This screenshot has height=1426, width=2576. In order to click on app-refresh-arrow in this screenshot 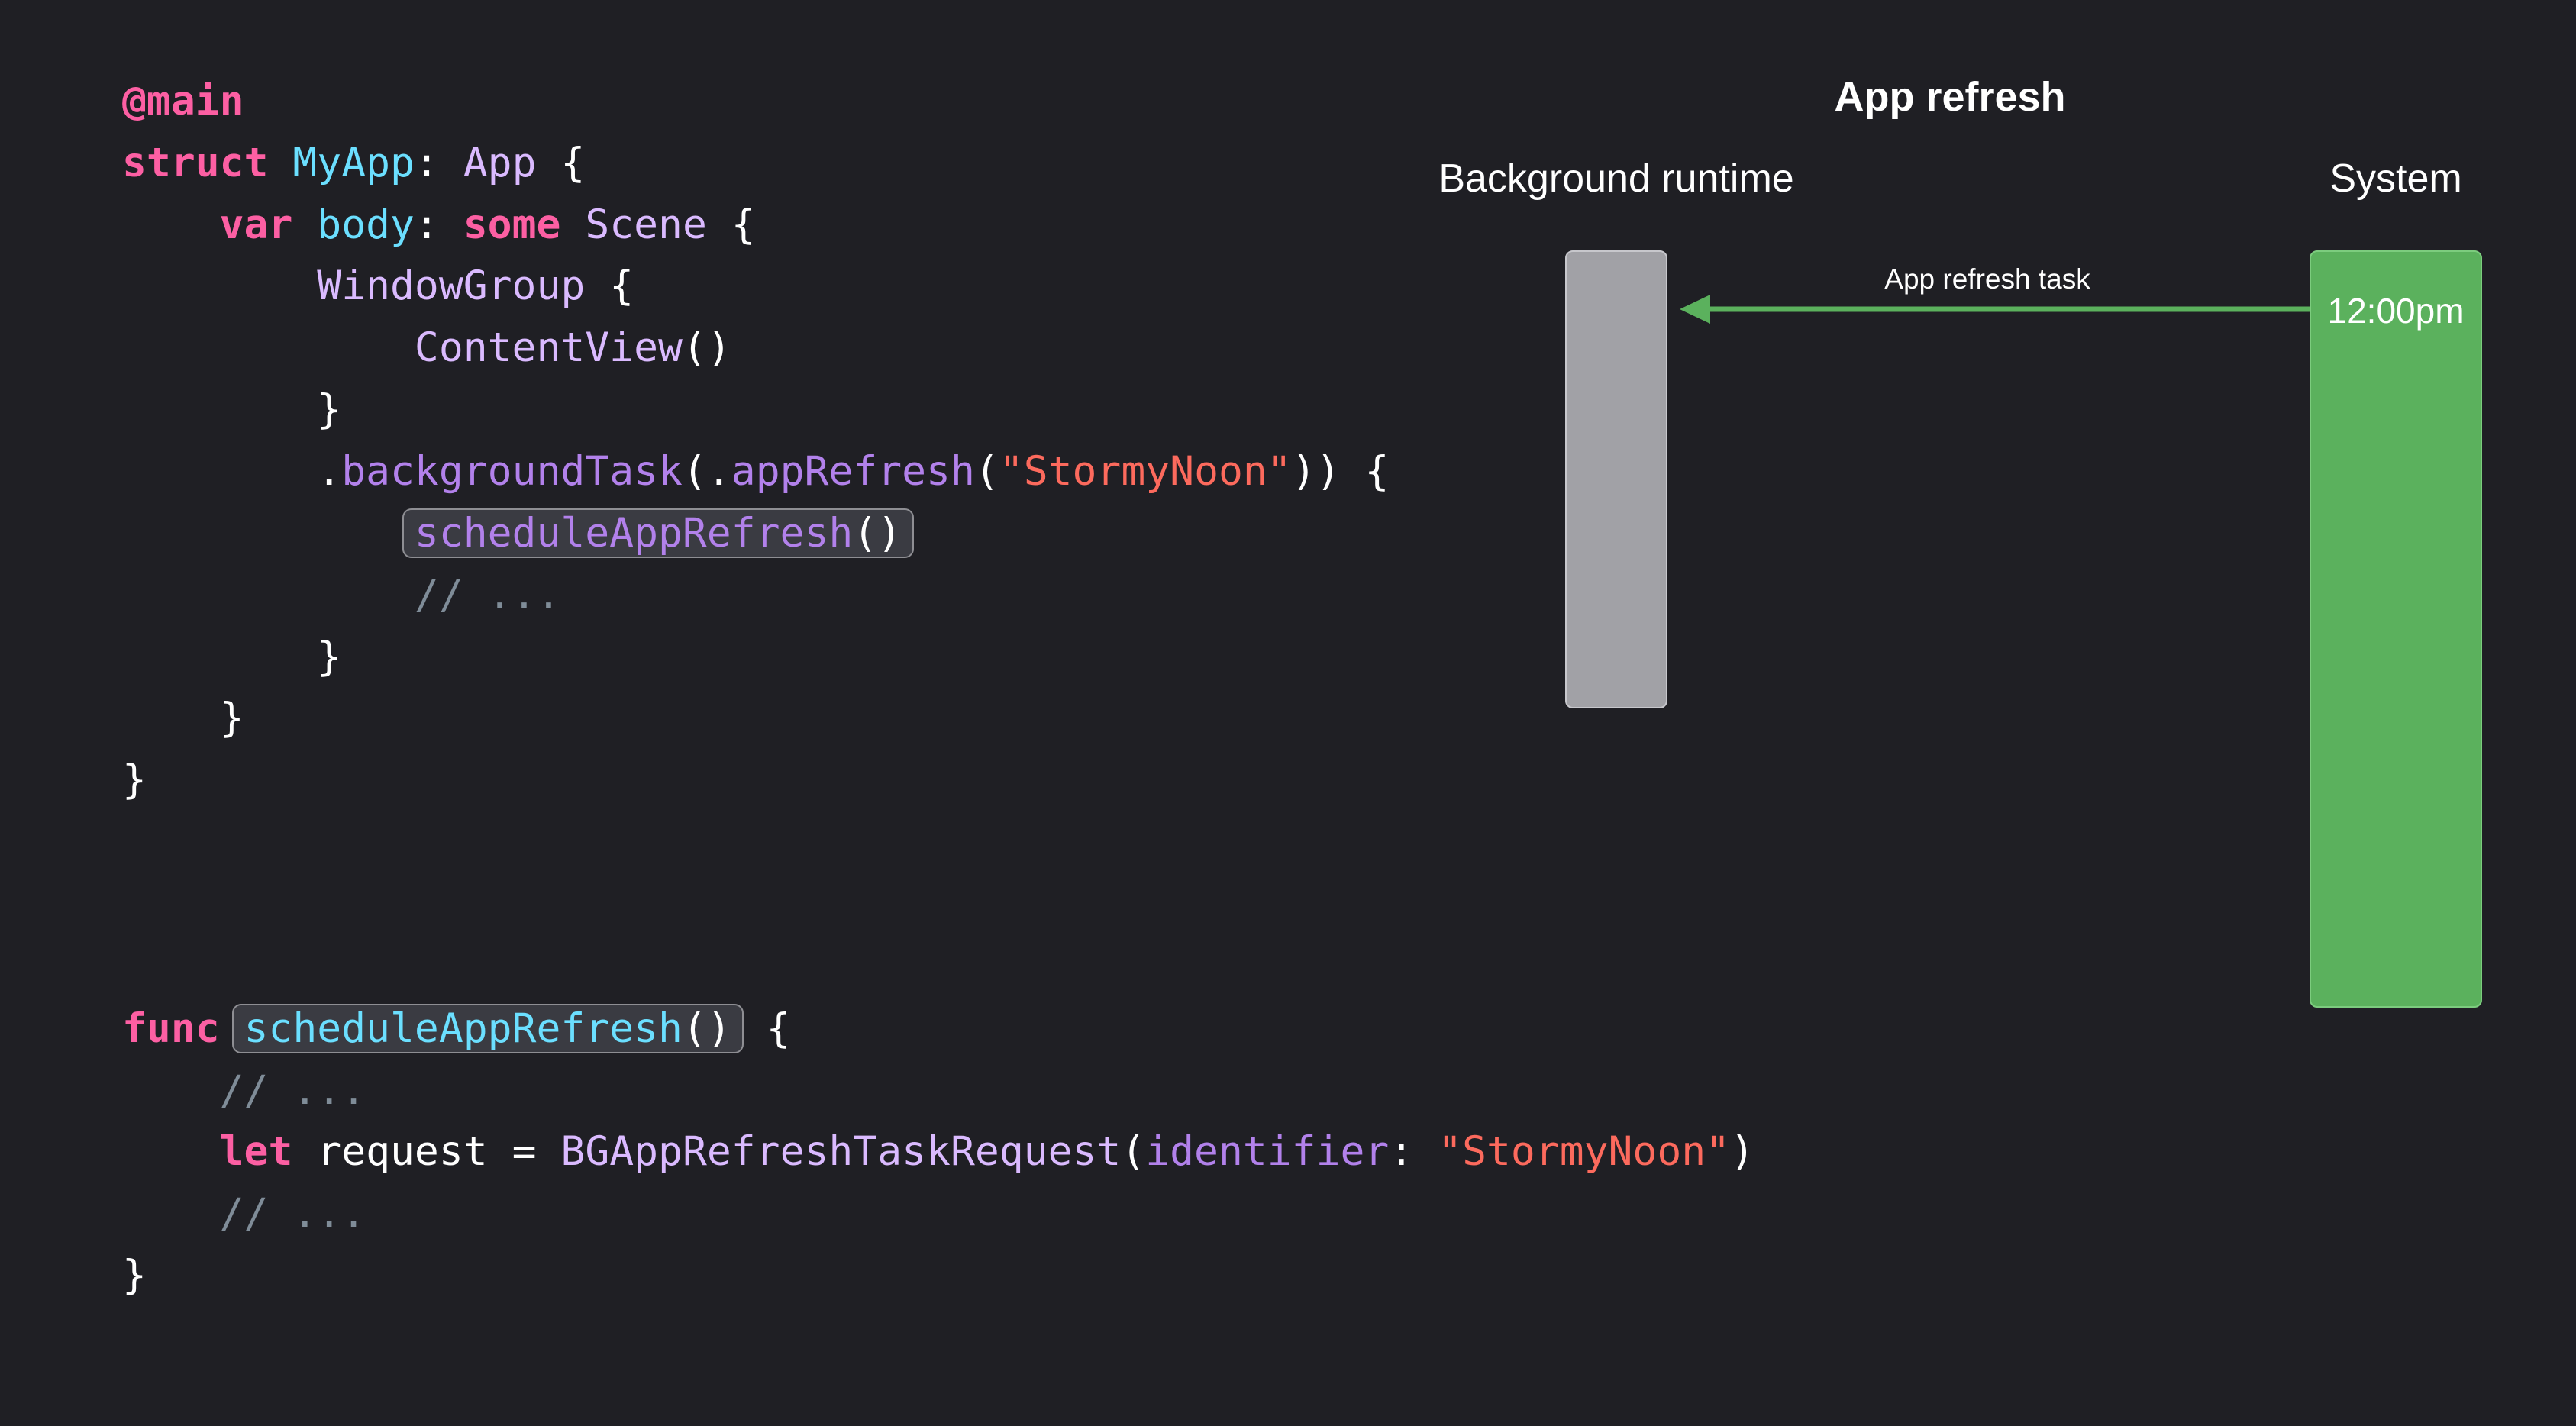, I will do `click(1995, 309)`.